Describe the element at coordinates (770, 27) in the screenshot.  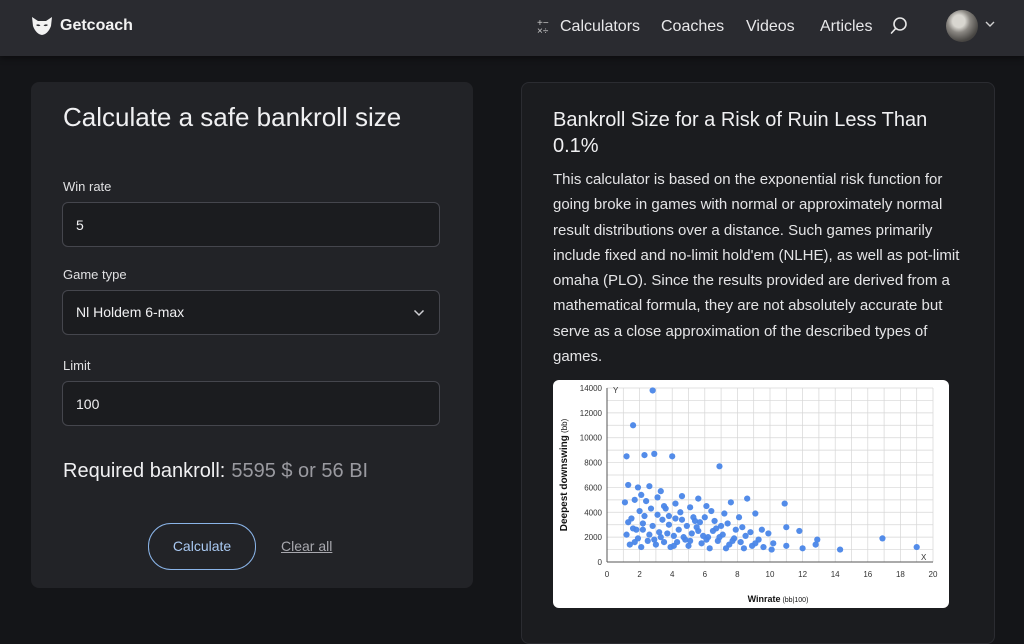
I see `nav-videos: Videos` at that location.